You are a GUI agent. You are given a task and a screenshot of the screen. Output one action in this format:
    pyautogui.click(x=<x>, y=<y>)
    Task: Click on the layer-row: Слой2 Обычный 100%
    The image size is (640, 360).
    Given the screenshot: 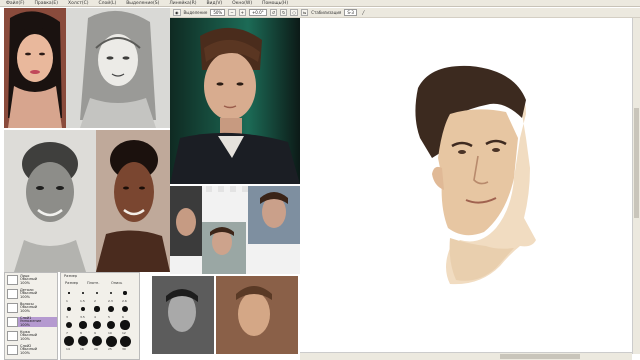 What is the action you would take?
    pyautogui.click(x=32, y=349)
    